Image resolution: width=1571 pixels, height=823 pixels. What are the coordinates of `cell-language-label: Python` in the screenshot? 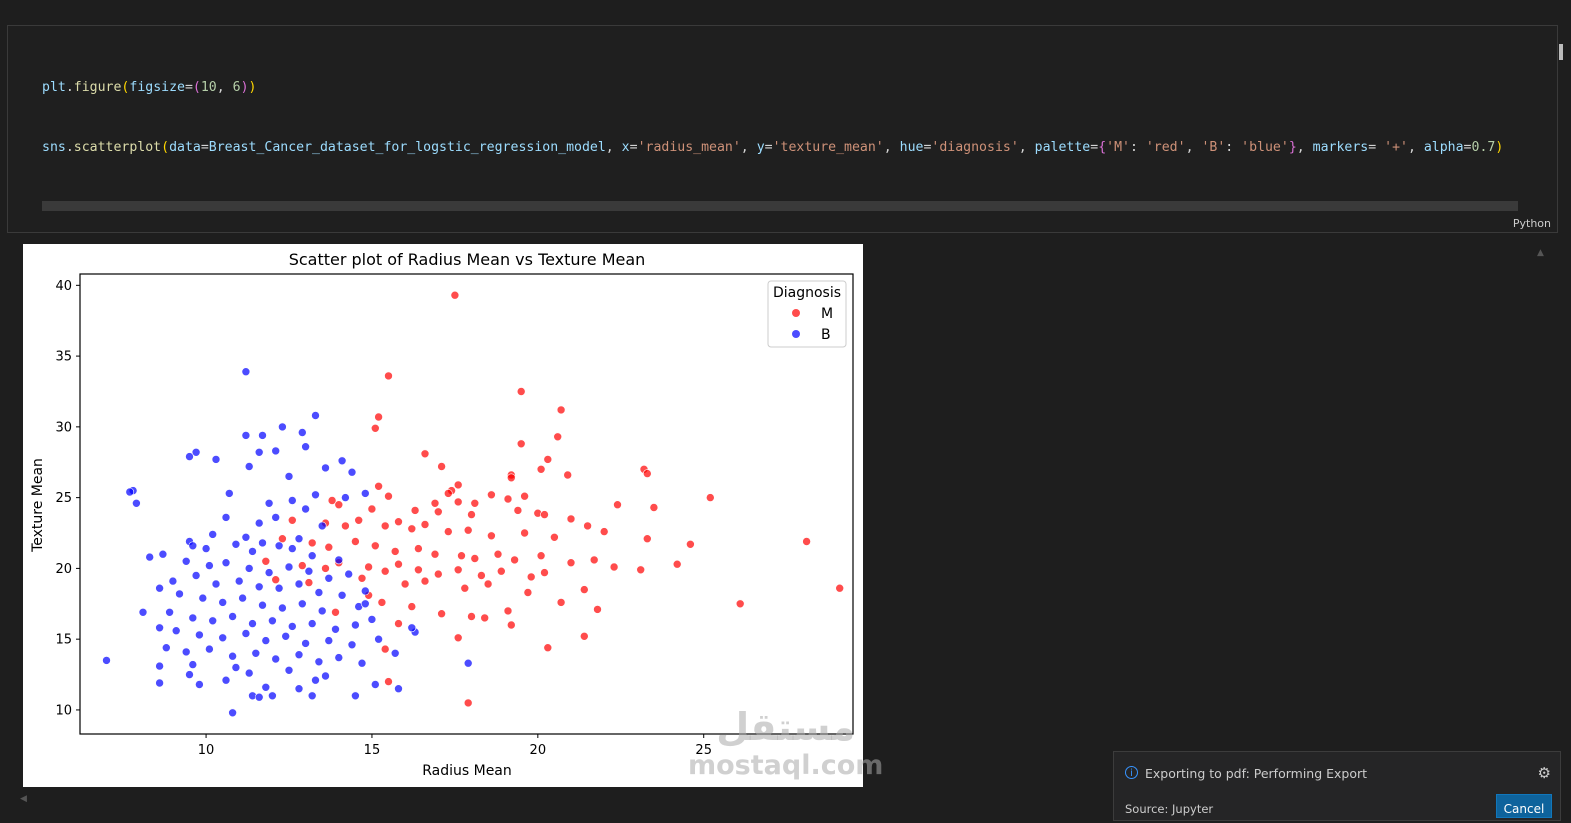 It's located at (1532, 223).